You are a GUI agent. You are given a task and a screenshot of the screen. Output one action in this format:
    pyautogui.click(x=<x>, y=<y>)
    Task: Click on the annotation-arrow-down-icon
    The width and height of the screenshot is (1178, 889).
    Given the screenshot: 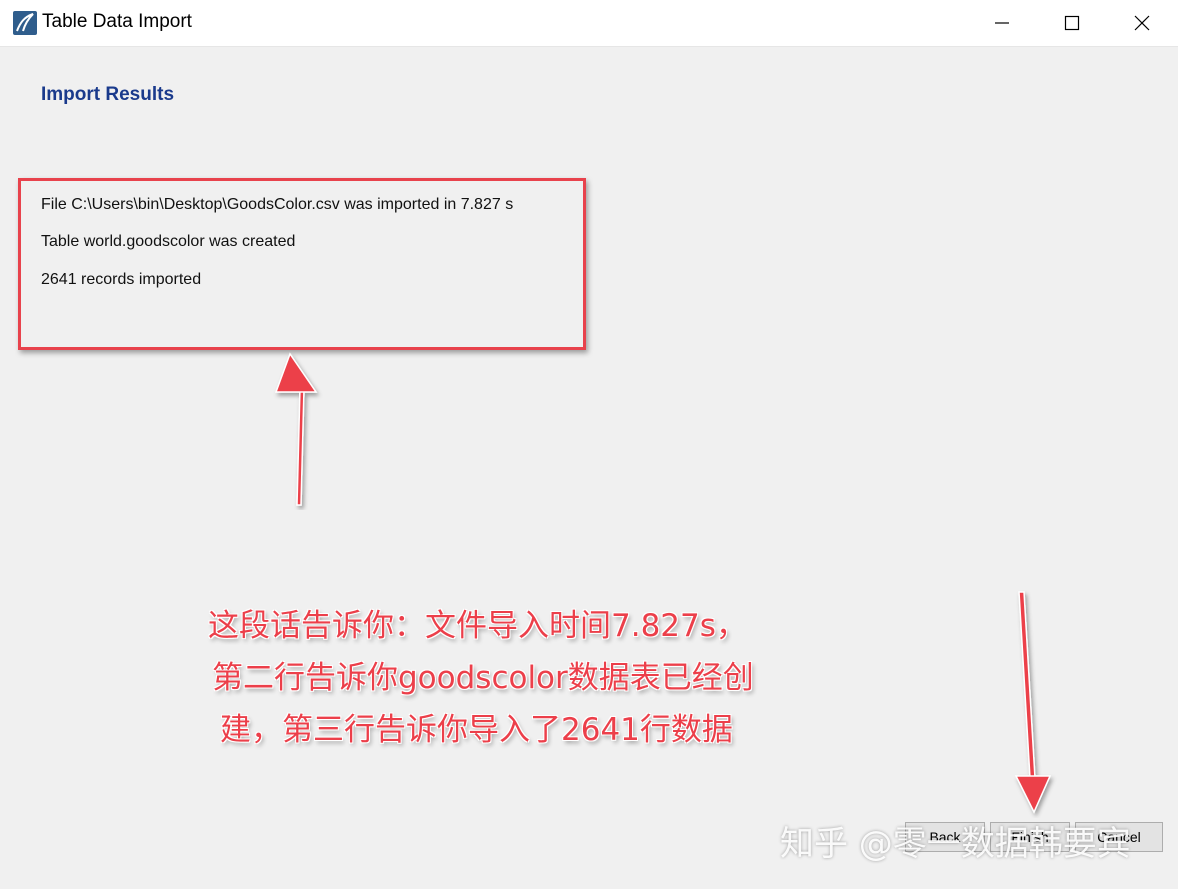 What is the action you would take?
    pyautogui.click(x=1033, y=702)
    